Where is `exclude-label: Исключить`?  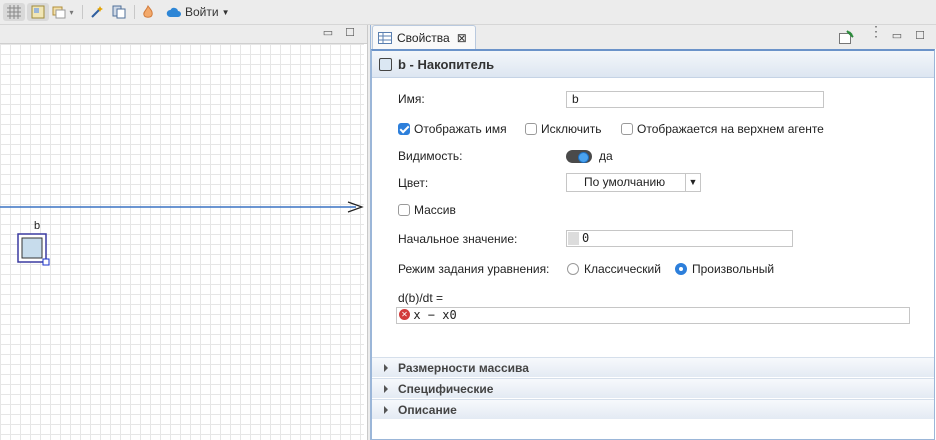
exclude-label: Исключить is located at coordinates (571, 129).